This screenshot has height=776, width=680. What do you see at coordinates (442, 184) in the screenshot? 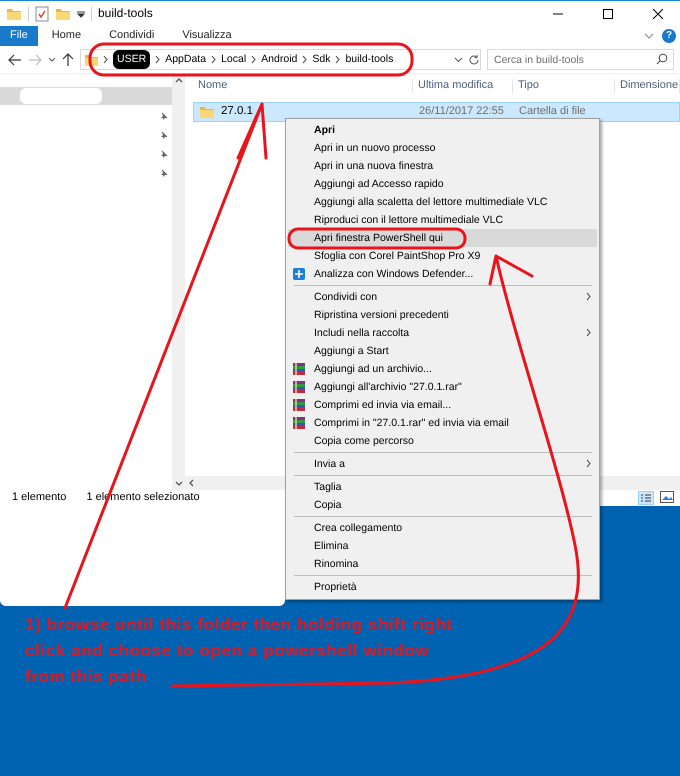
I see `menu-item: Aggiungi ad Accesso rapido` at bounding box center [442, 184].